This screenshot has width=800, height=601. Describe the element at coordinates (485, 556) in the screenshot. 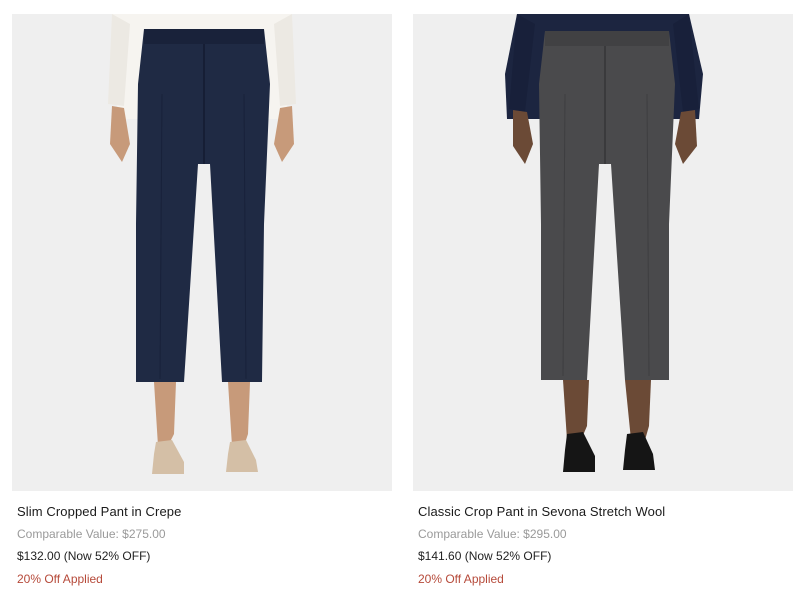

I see `sale-price: $141.60 (Now 52% OFF)` at that location.